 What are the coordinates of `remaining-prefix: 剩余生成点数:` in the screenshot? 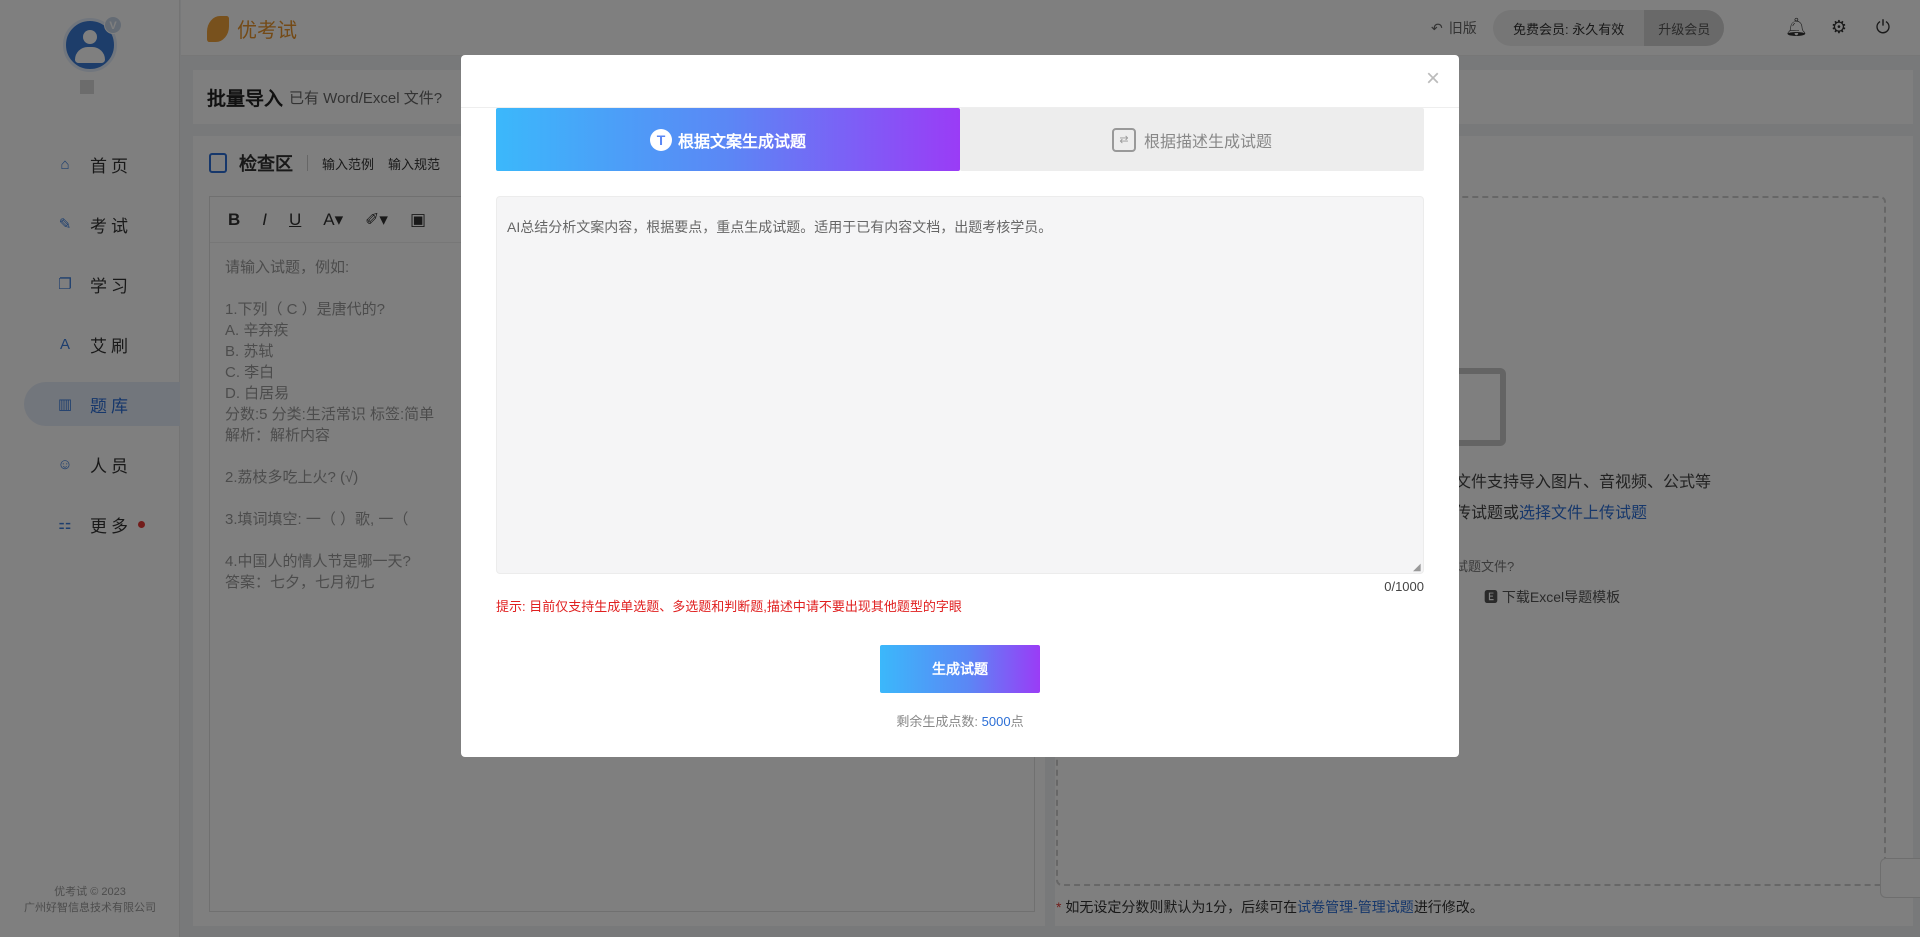 It's located at (939, 721).